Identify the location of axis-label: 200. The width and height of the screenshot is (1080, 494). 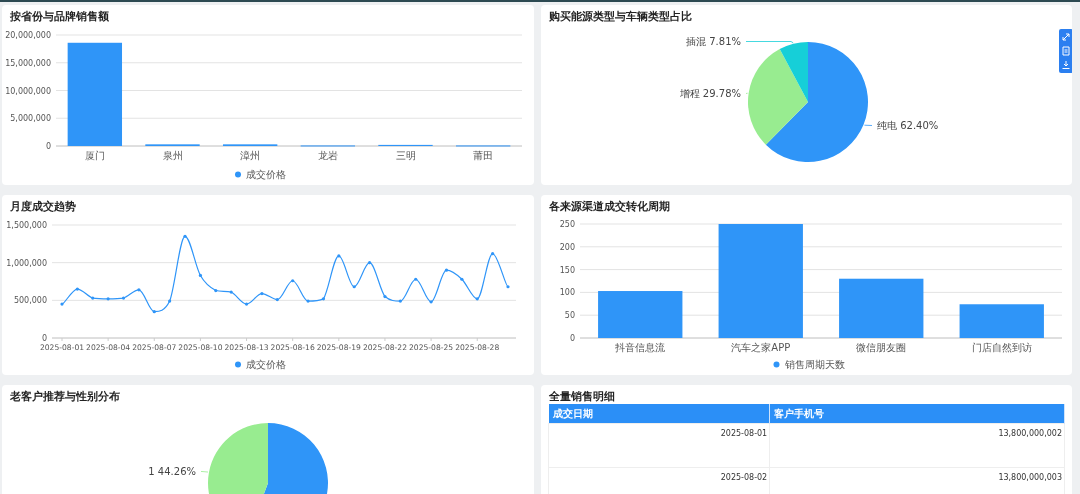
(567, 247).